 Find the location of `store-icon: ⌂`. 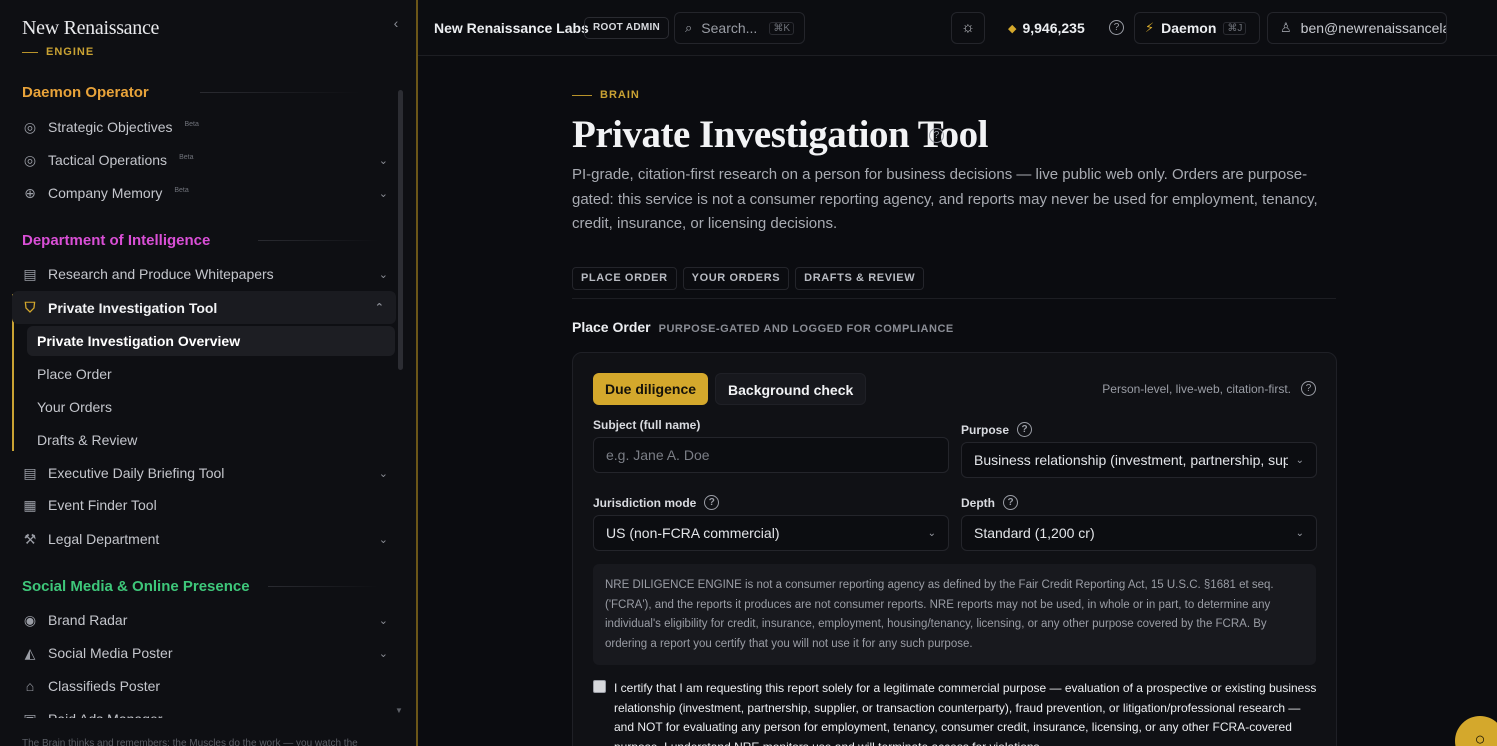

store-icon: ⌂ is located at coordinates (30, 686).